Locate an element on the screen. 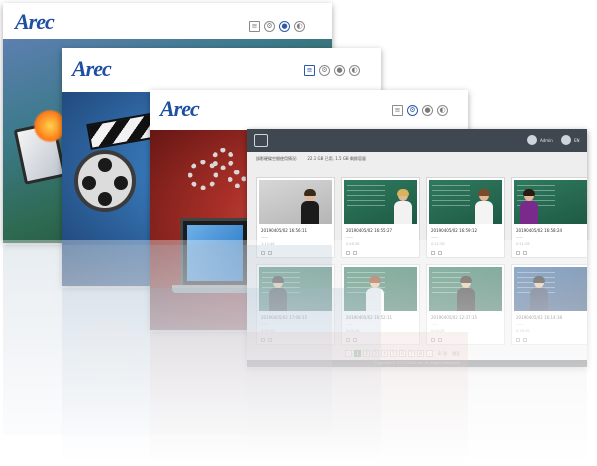  storage-value: 22.1 GB 已用, 1.5 GB 剩餘容量 is located at coordinates (336, 158).